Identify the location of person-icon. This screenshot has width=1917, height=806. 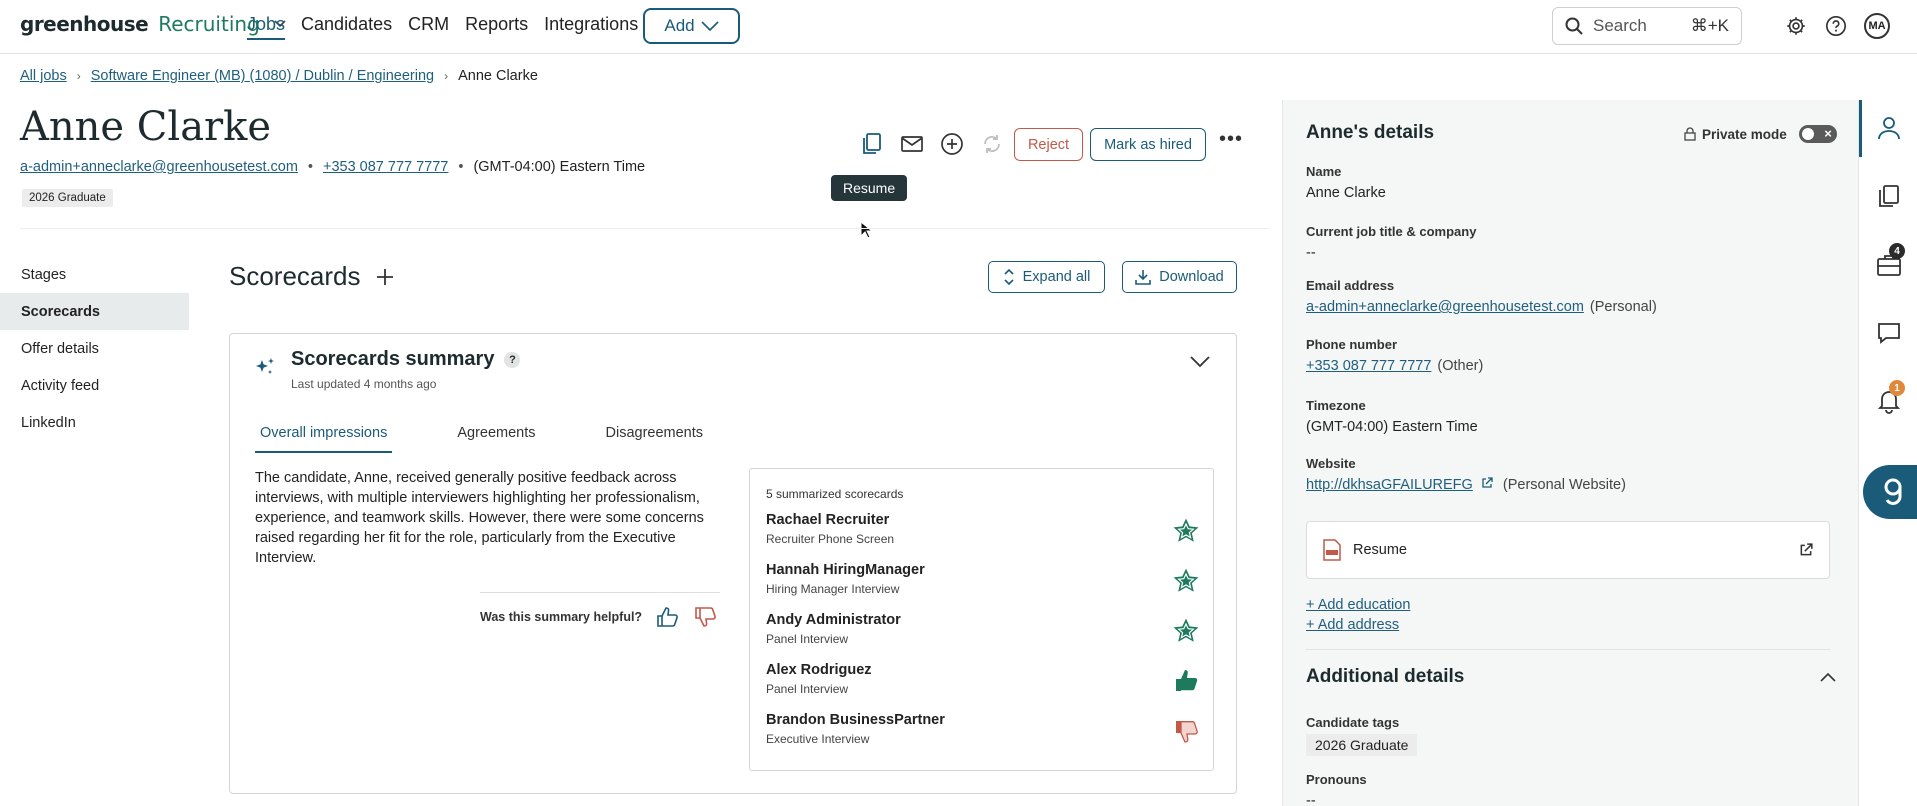
(1889, 128).